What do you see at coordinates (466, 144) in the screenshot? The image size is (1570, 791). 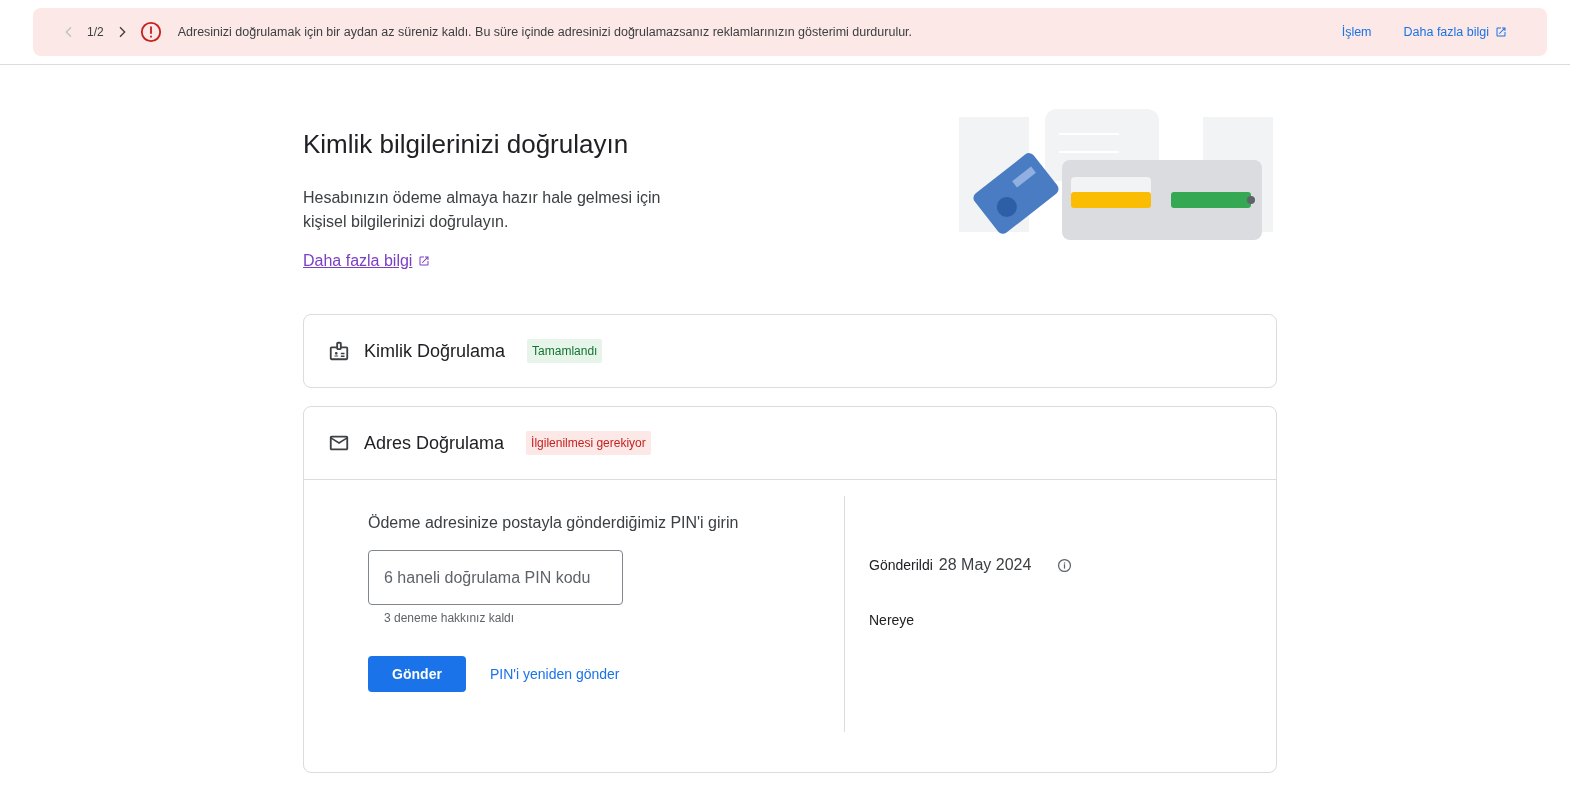 I see `page-title: Kimlik bilgilerinizi doğrulayın` at bounding box center [466, 144].